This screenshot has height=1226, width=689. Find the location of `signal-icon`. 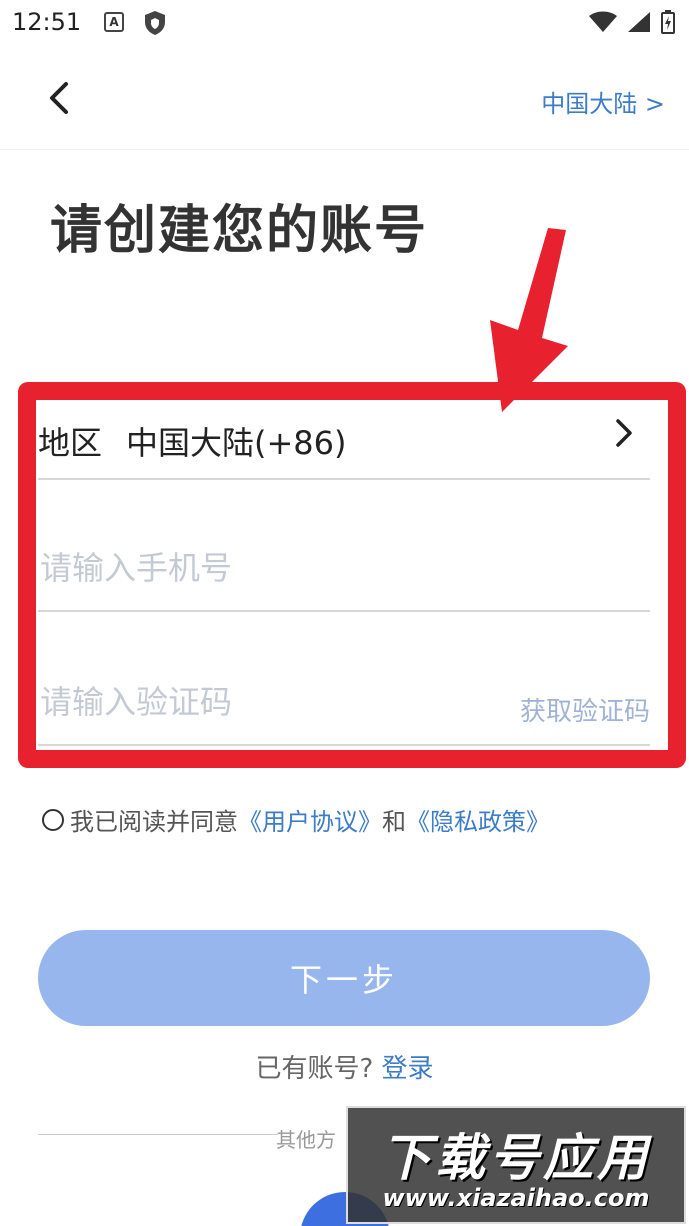

signal-icon is located at coordinates (639, 24).